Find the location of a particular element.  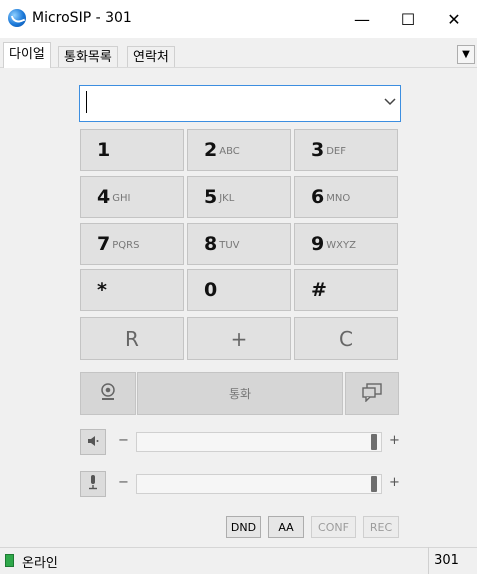

tab-label: 통화목록 is located at coordinates (88, 57).